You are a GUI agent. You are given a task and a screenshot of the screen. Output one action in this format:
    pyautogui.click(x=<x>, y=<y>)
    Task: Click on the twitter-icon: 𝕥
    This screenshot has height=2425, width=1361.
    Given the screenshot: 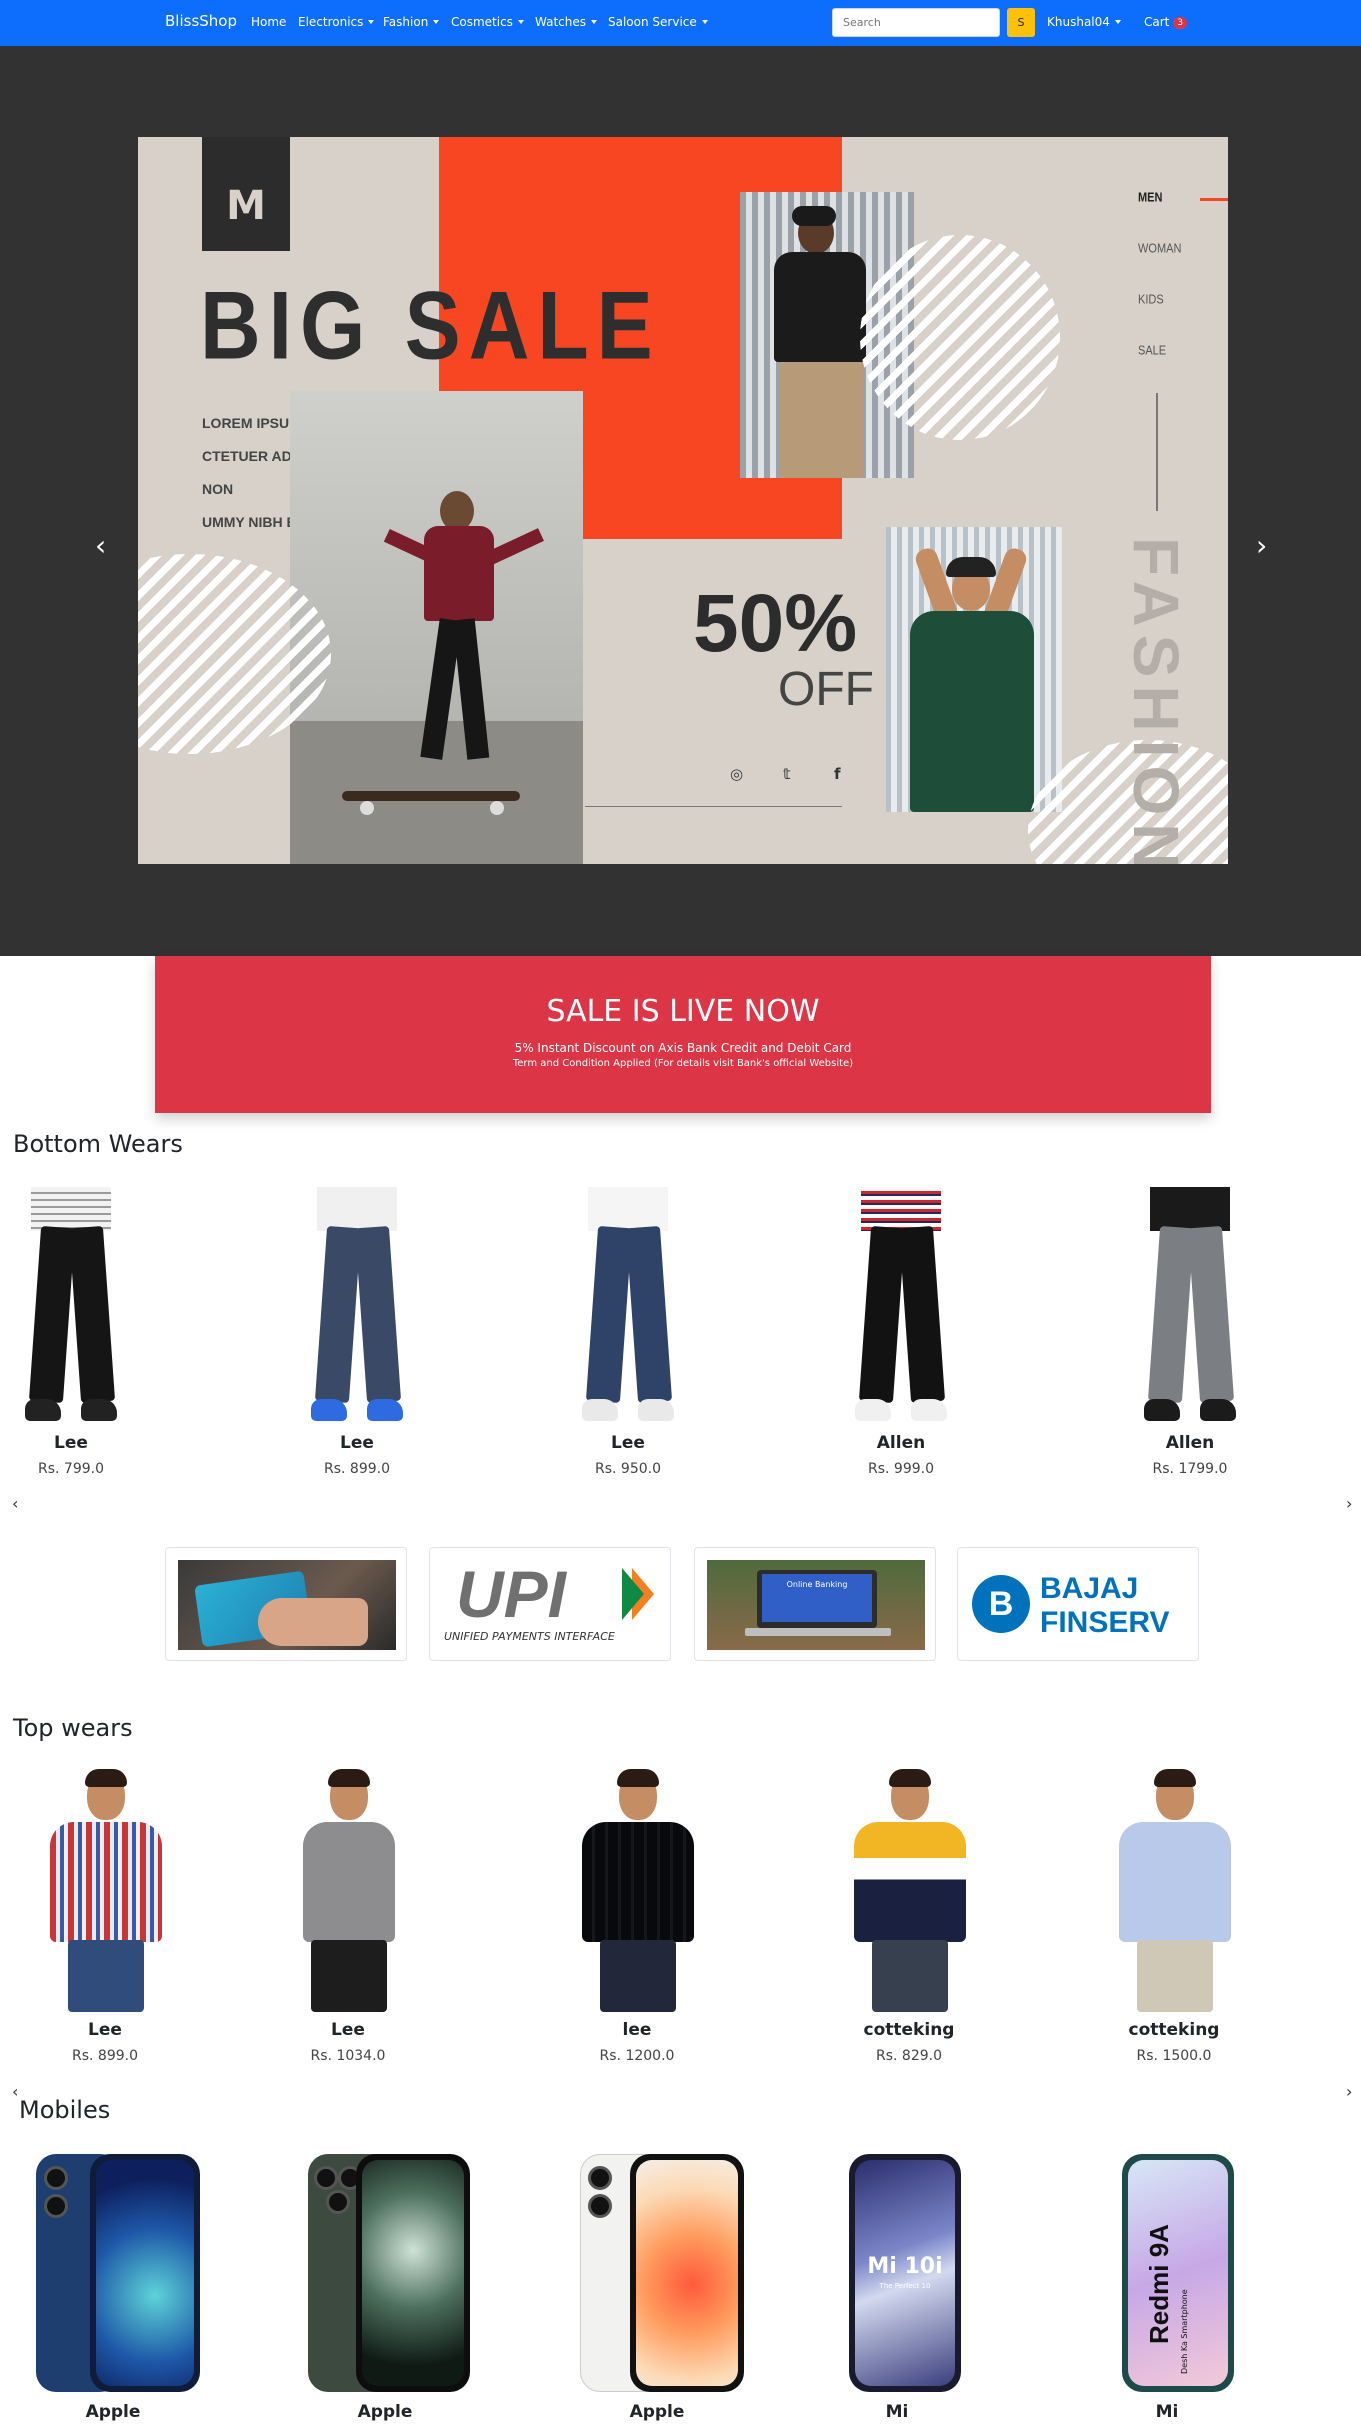 What is the action you would take?
    pyautogui.click(x=787, y=774)
    